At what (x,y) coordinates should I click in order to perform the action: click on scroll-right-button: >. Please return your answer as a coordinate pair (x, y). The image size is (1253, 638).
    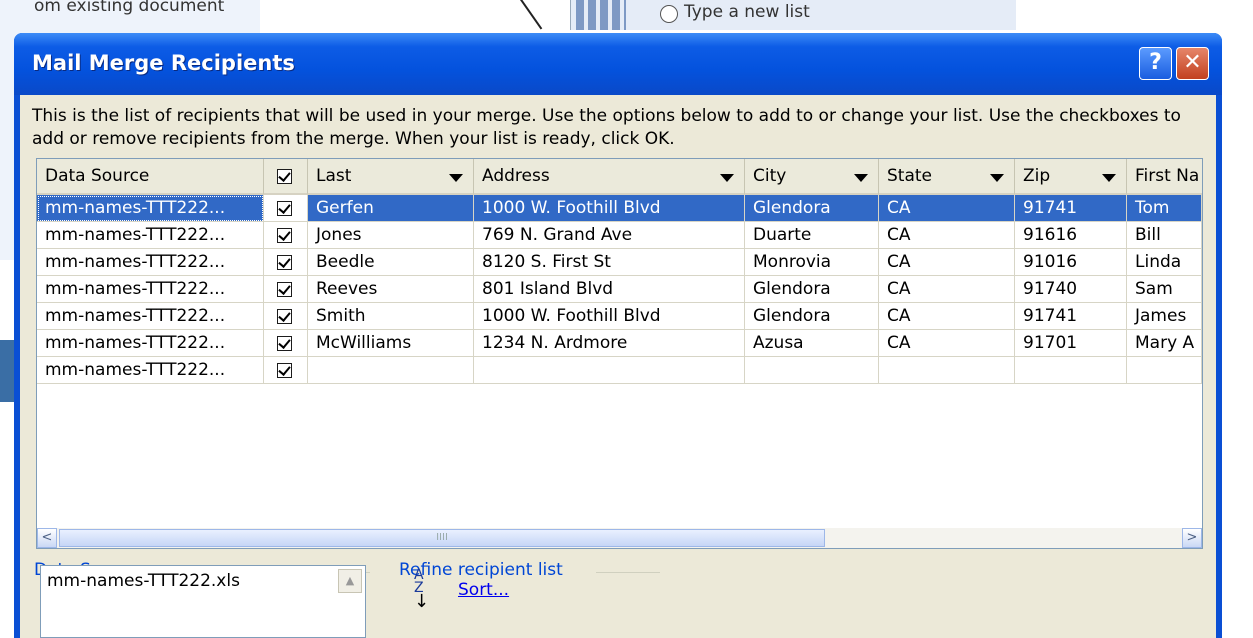
    Looking at the image, I should click on (1192, 538).